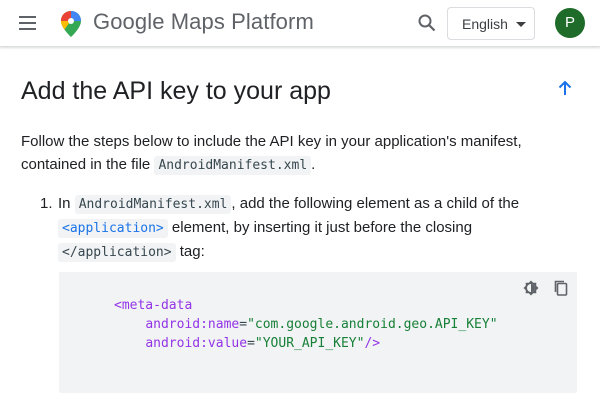  I want to click on step-number: 1., so click(46, 203).